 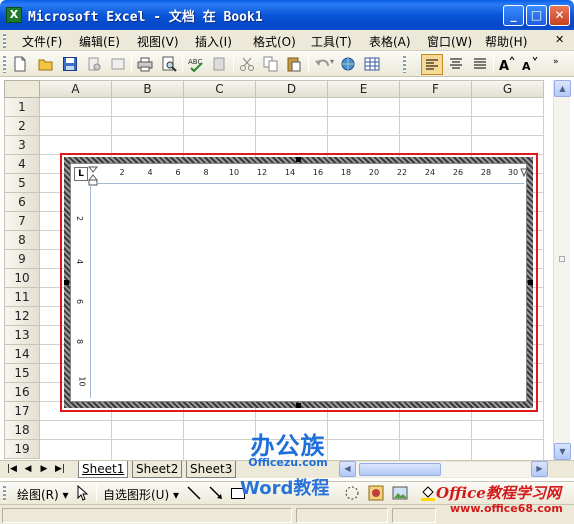 I want to click on vertical-scrollbar: ▲ ▼, so click(x=562, y=270).